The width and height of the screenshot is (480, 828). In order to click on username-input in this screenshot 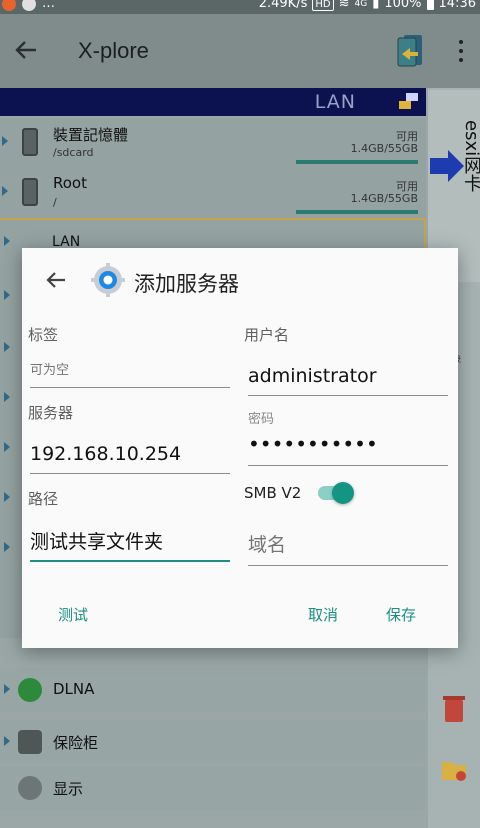, I will do `click(348, 376)`.